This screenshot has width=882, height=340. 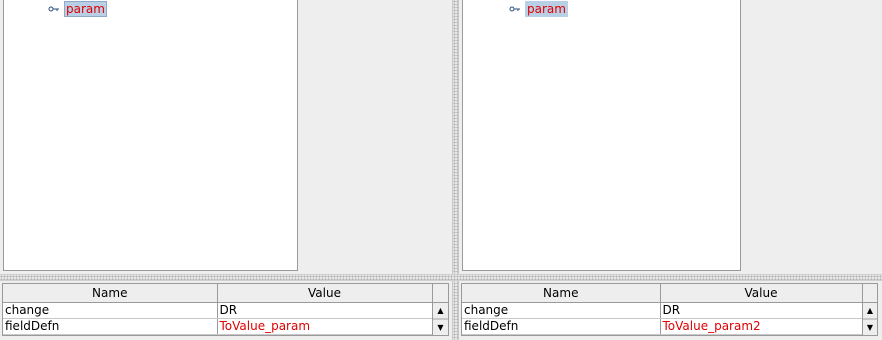 I want to click on right-tree-node-param: param, so click(x=538, y=9).